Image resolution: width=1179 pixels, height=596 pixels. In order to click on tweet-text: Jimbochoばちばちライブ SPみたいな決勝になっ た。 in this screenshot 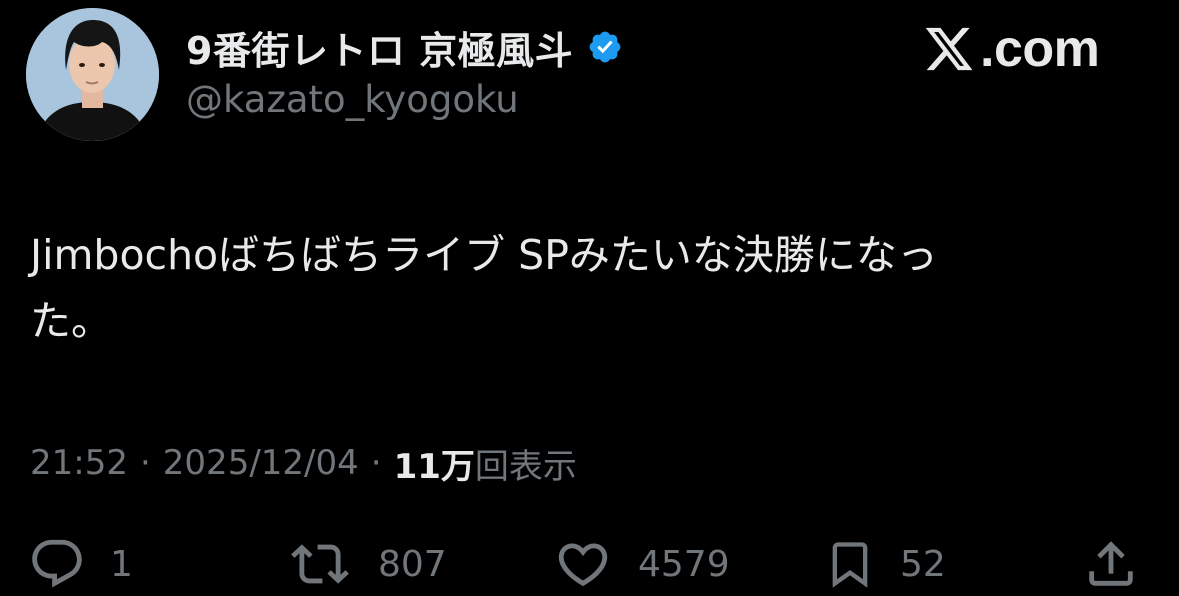, I will do `click(484, 288)`.